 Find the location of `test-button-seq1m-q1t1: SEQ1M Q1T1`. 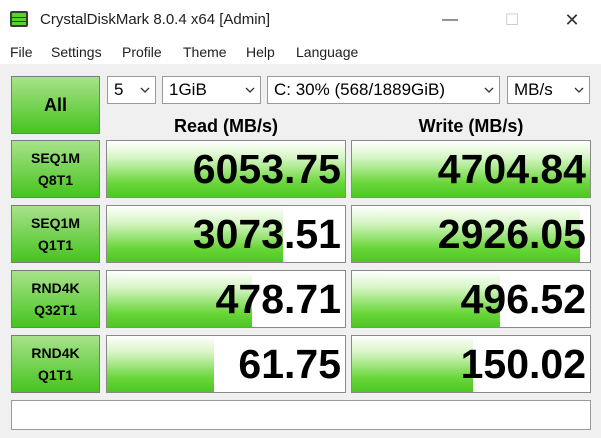

test-button-seq1m-q1t1: SEQ1M Q1T1 is located at coordinates (55, 234).